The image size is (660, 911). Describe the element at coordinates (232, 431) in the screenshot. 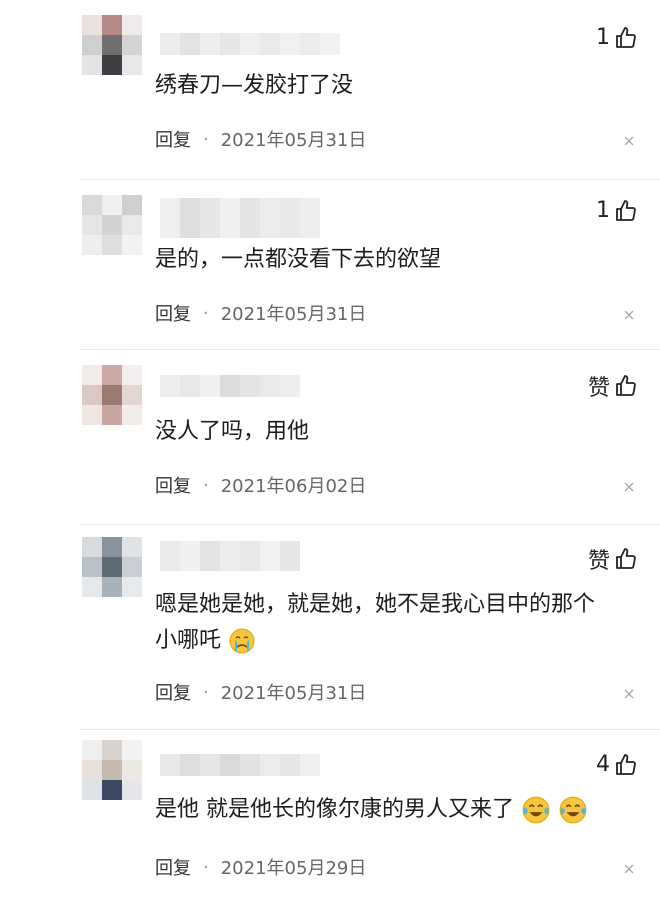

I see `comment-text: 没人了吗，用他` at that location.